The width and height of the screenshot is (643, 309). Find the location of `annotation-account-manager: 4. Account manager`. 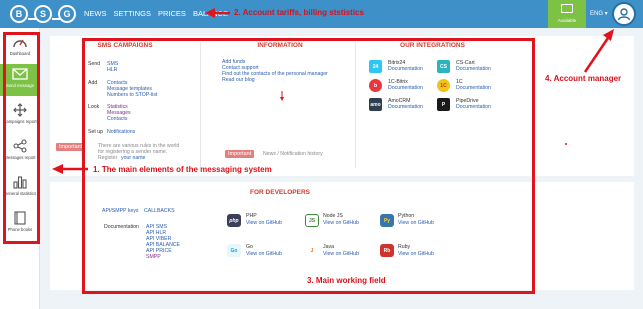

annotation-account-manager: 4. Account manager is located at coordinates (583, 78).